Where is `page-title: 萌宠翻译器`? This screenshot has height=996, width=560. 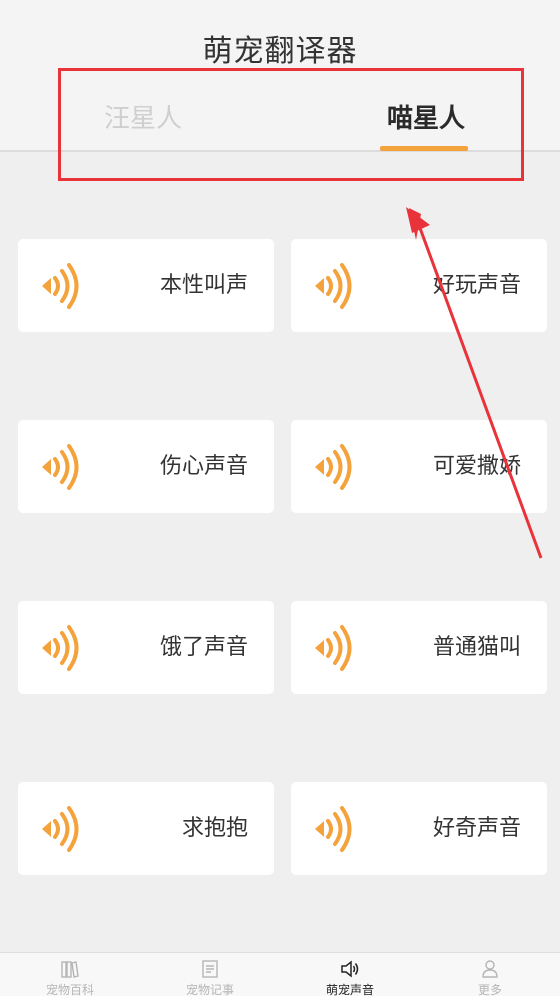
page-title: 萌宠翻译器 is located at coordinates (280, 51).